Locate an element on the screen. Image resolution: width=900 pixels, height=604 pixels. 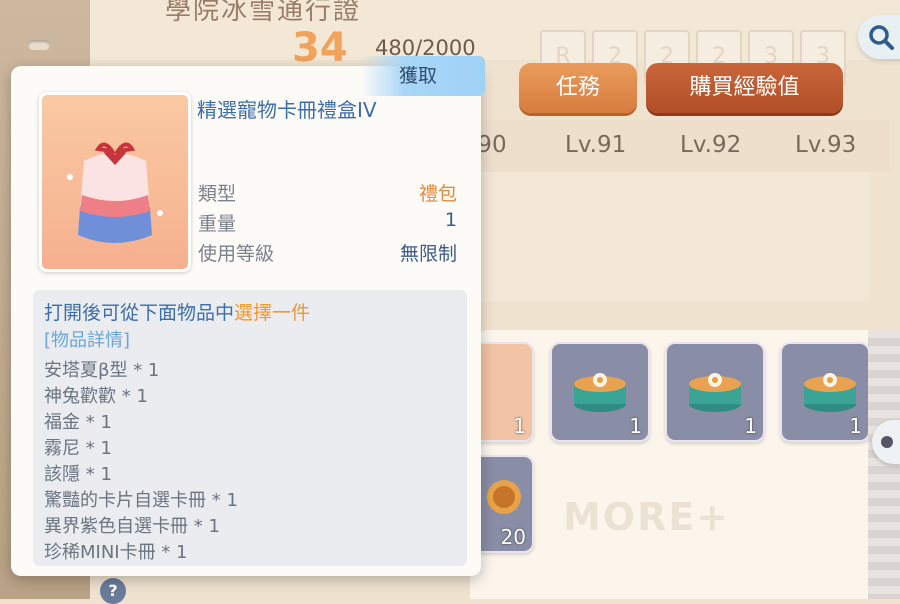
attr-value-weight: 1 is located at coordinates (450, 220).